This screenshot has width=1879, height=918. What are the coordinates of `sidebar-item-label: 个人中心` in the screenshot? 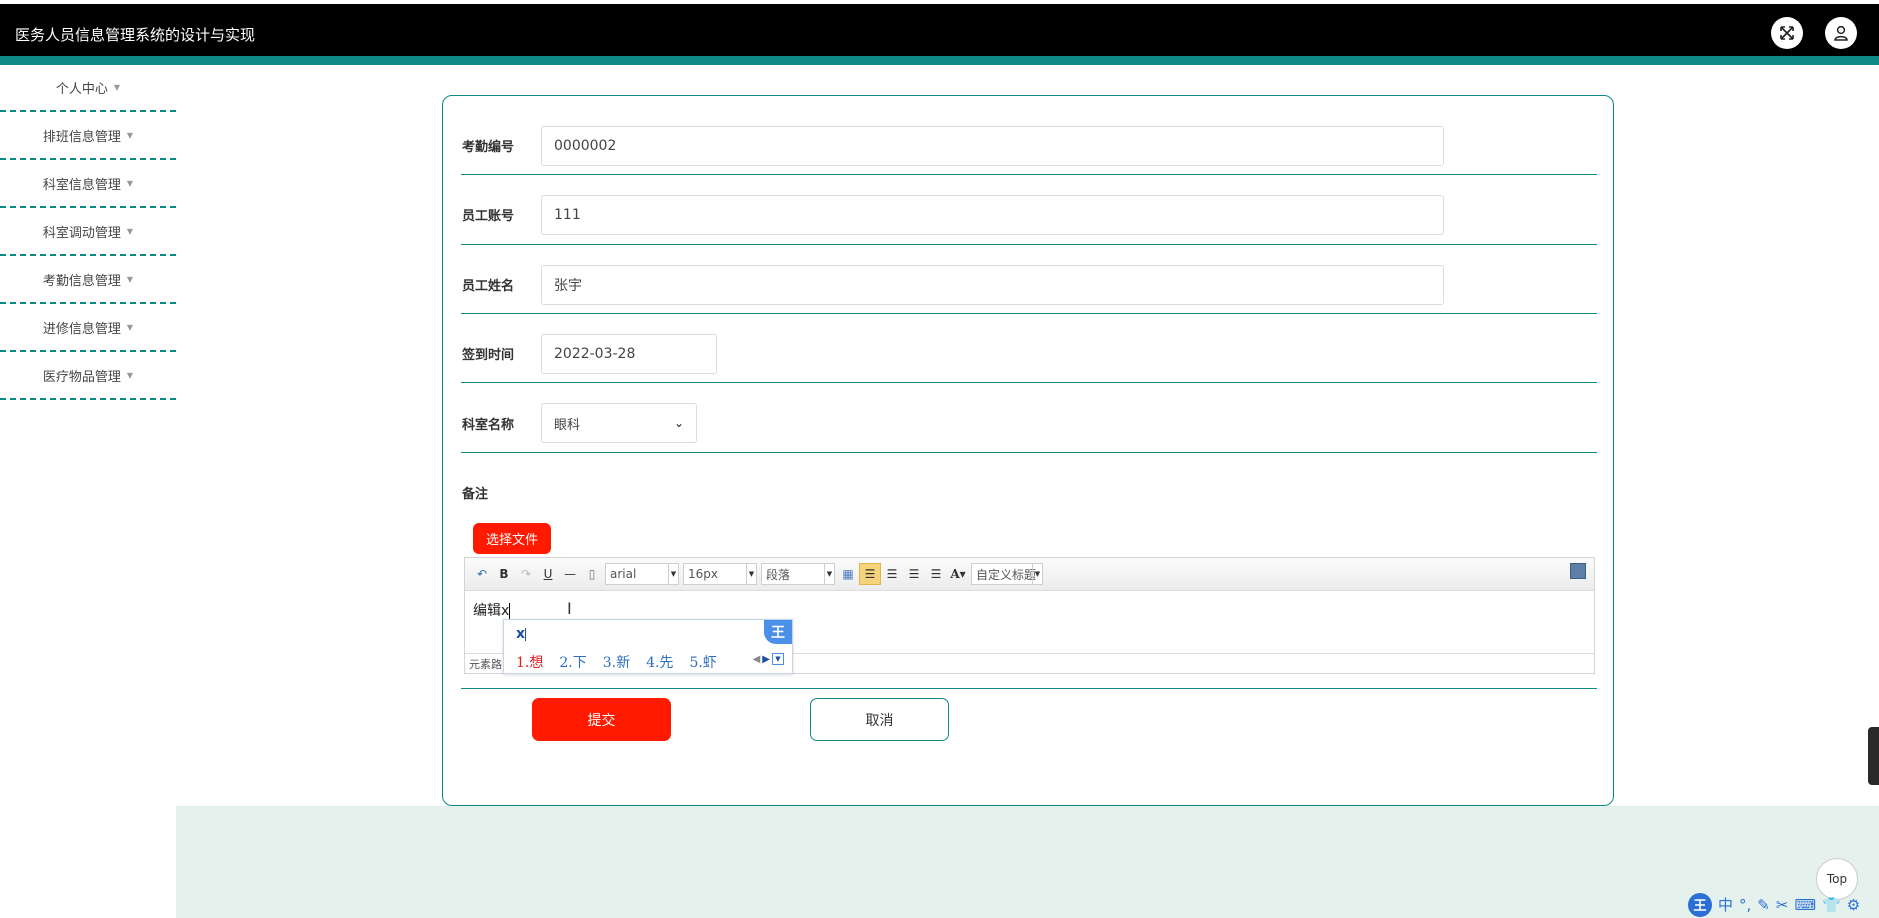 It's located at (81, 89).